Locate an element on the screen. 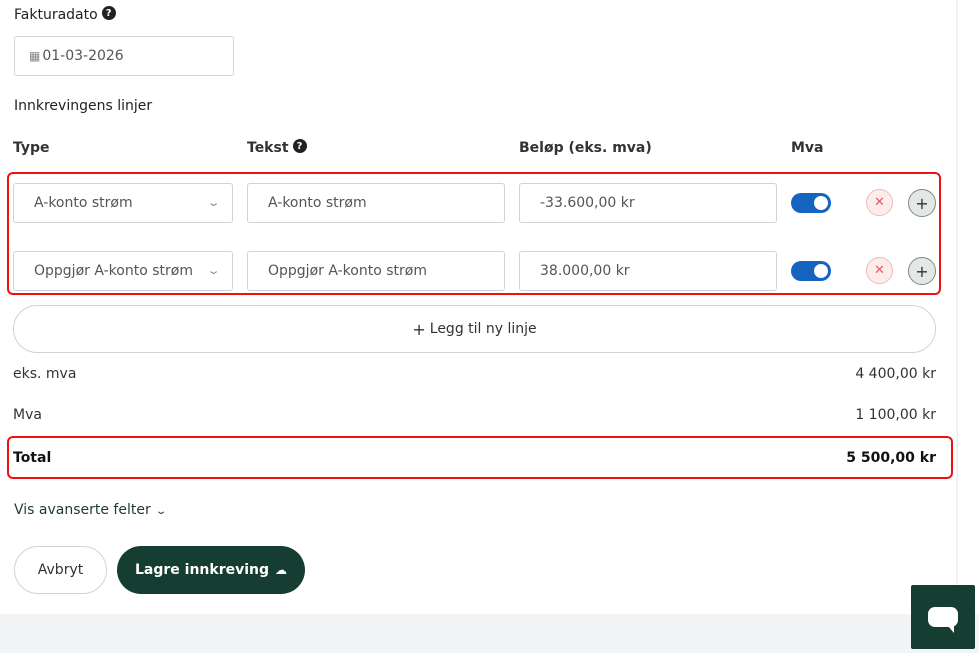  line-text-value: A-konto strøm is located at coordinates (317, 203).